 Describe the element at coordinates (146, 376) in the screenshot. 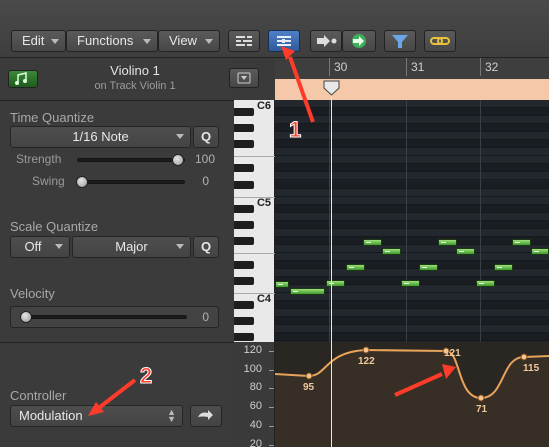

I see `annotation-number: 2` at that location.